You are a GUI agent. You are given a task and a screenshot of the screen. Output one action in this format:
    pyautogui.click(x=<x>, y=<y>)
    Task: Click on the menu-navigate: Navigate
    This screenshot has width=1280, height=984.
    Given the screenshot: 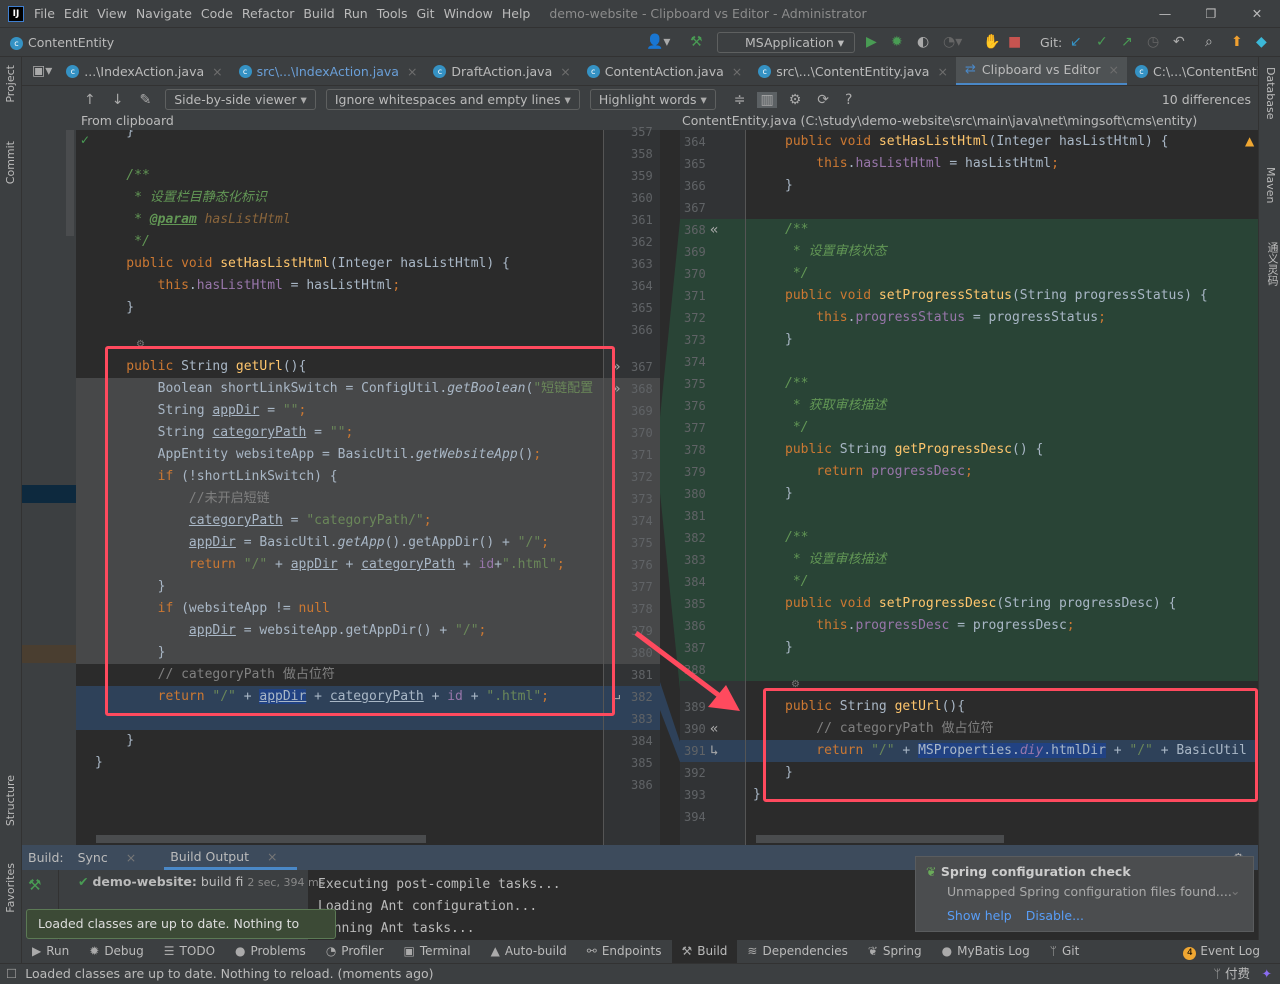 What is the action you would take?
    pyautogui.click(x=164, y=13)
    